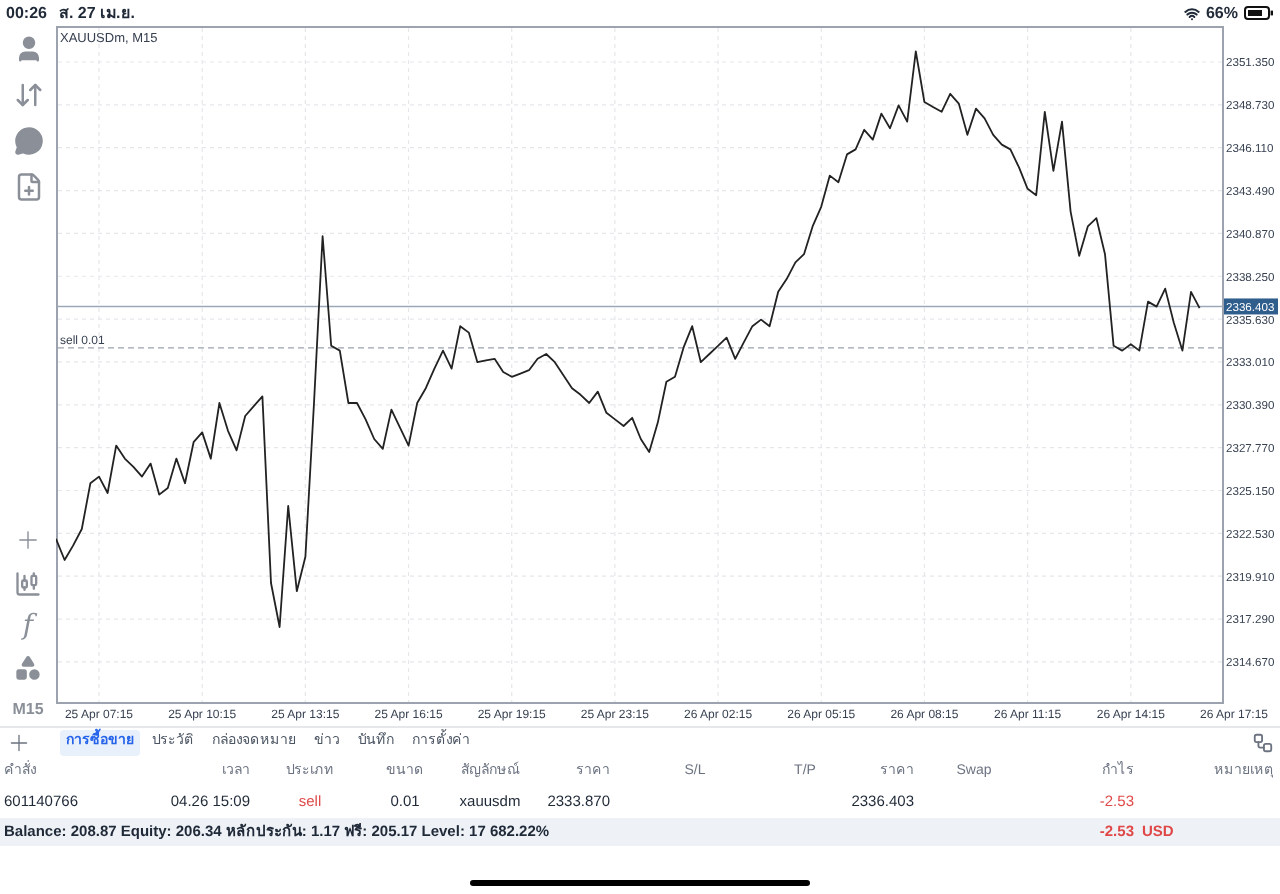  Describe the element at coordinates (28, 49) in the screenshot. I see `account-icon` at that location.